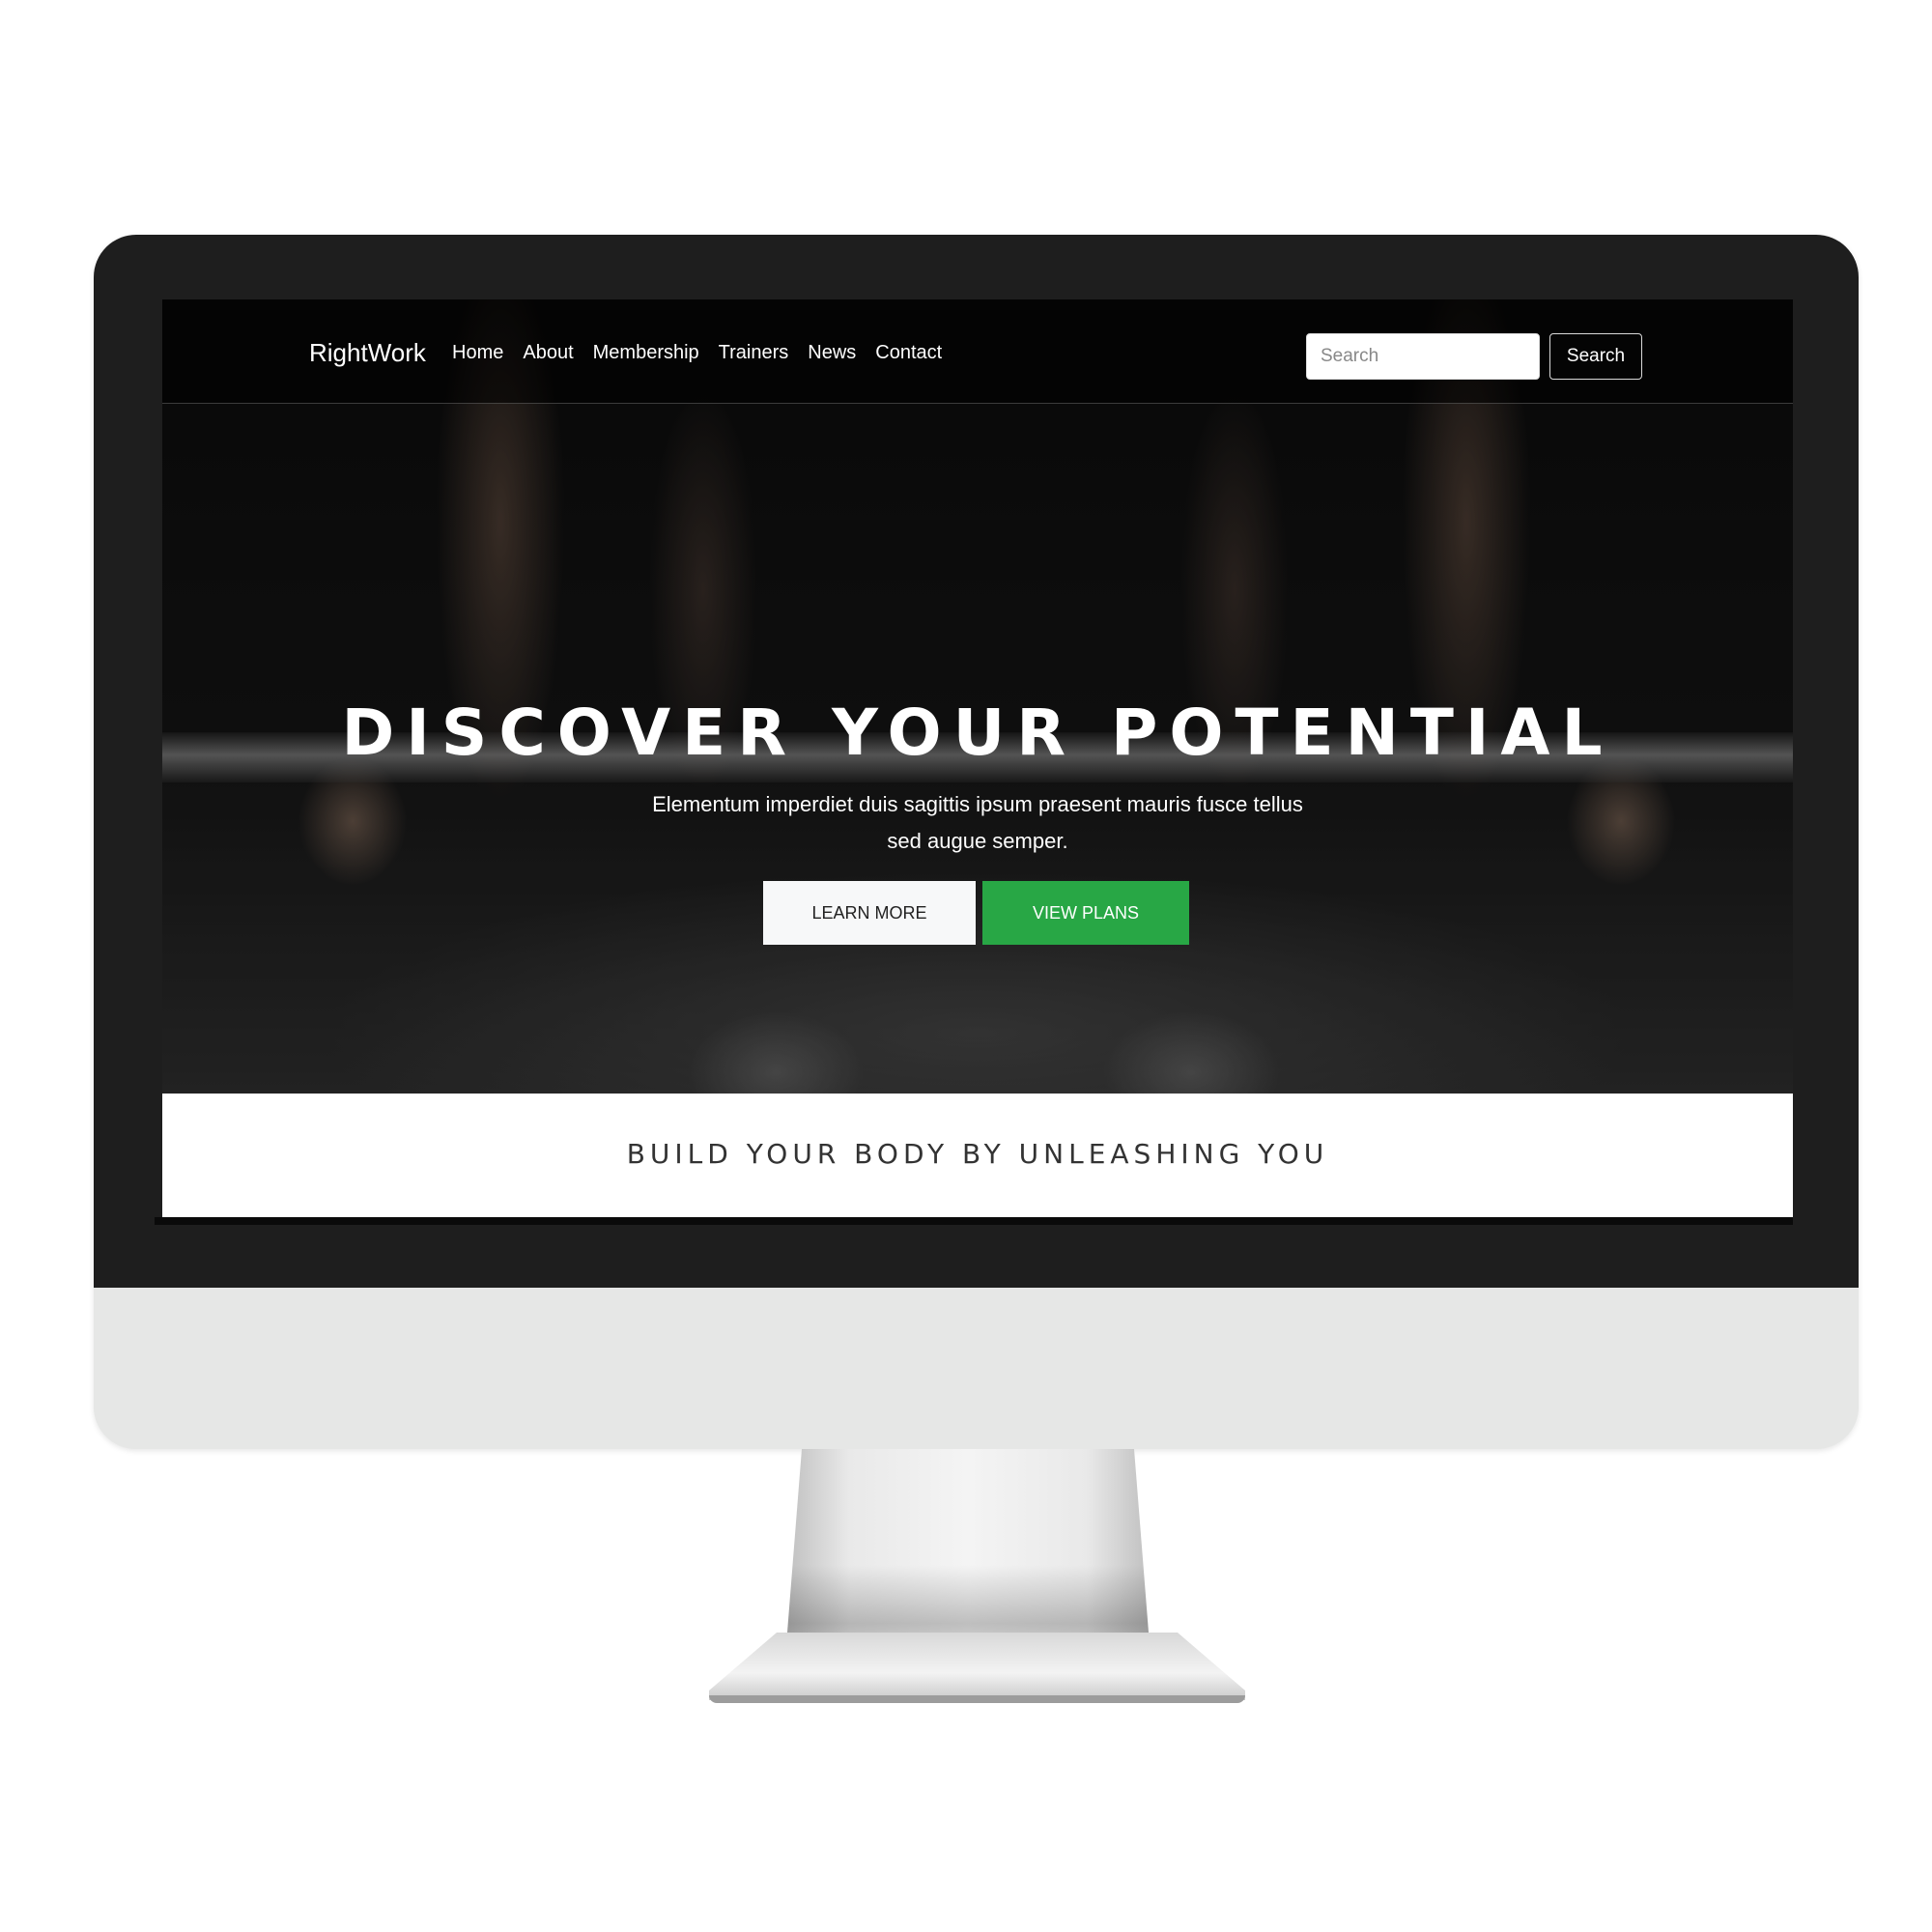 The height and width of the screenshot is (1932, 1932). I want to click on nav-link-membership: Membership, so click(646, 353).